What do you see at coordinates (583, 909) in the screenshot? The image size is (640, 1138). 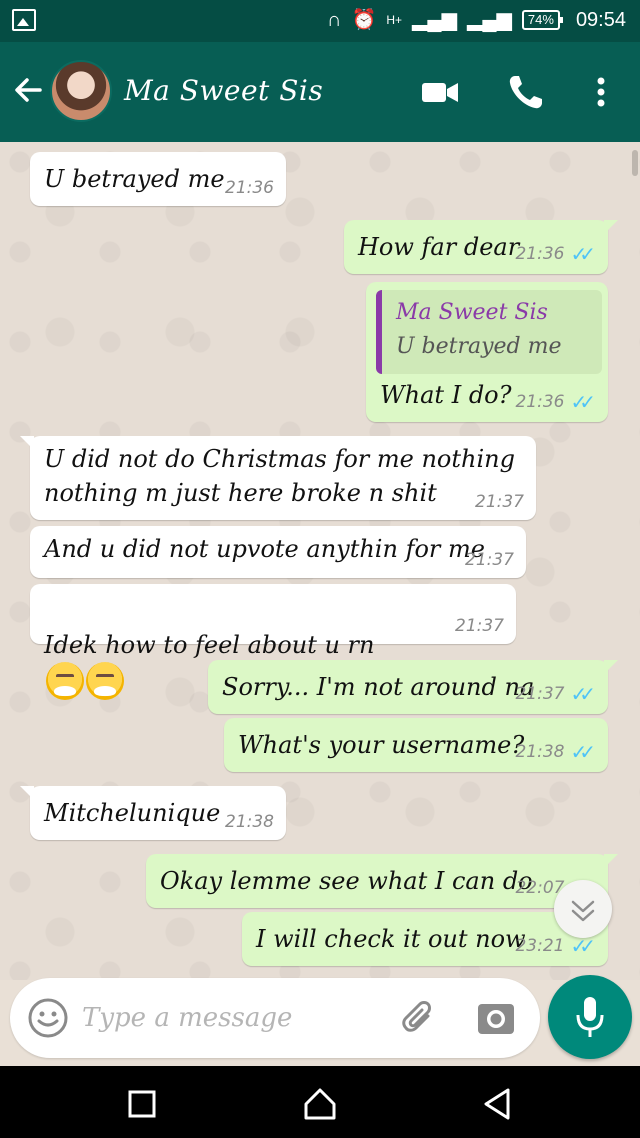 I see `scroll-to-bottom-button` at bounding box center [583, 909].